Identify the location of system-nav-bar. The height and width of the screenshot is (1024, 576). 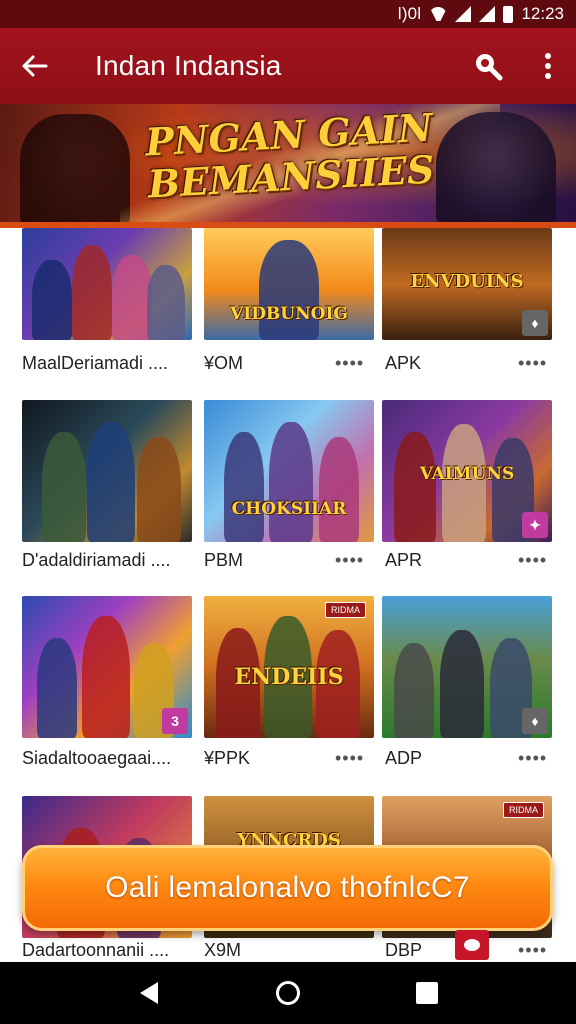
(288, 993).